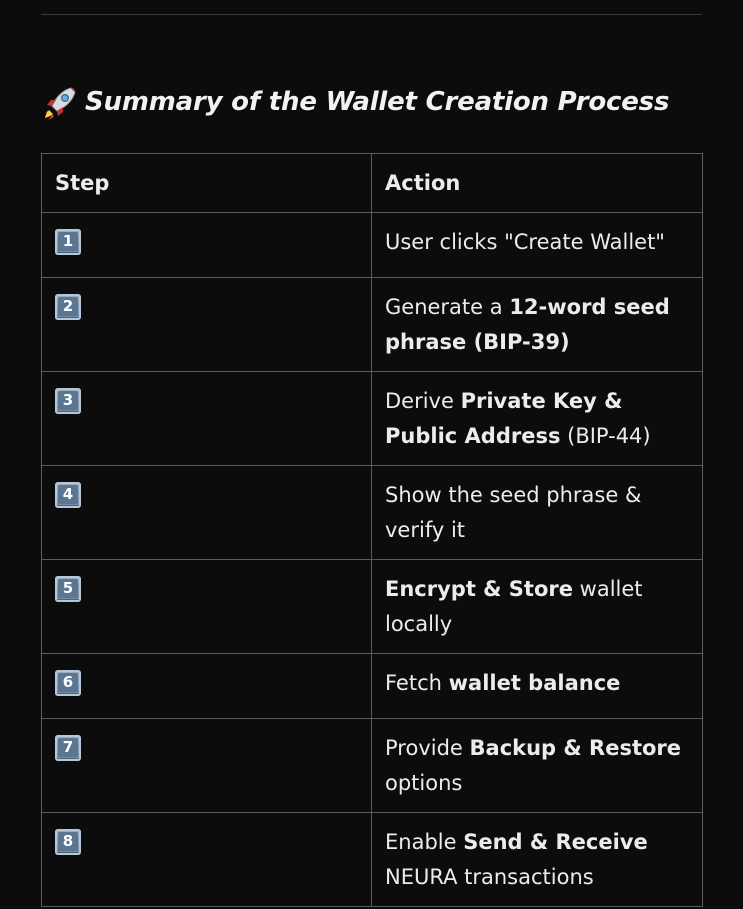  What do you see at coordinates (423, 401) in the screenshot?
I see `action-text: Derive` at bounding box center [423, 401].